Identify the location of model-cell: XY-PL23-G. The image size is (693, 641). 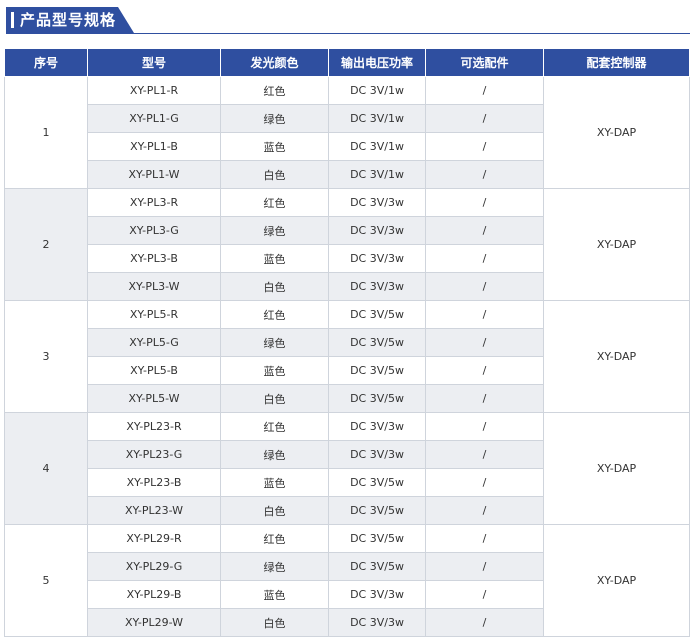
(154, 454).